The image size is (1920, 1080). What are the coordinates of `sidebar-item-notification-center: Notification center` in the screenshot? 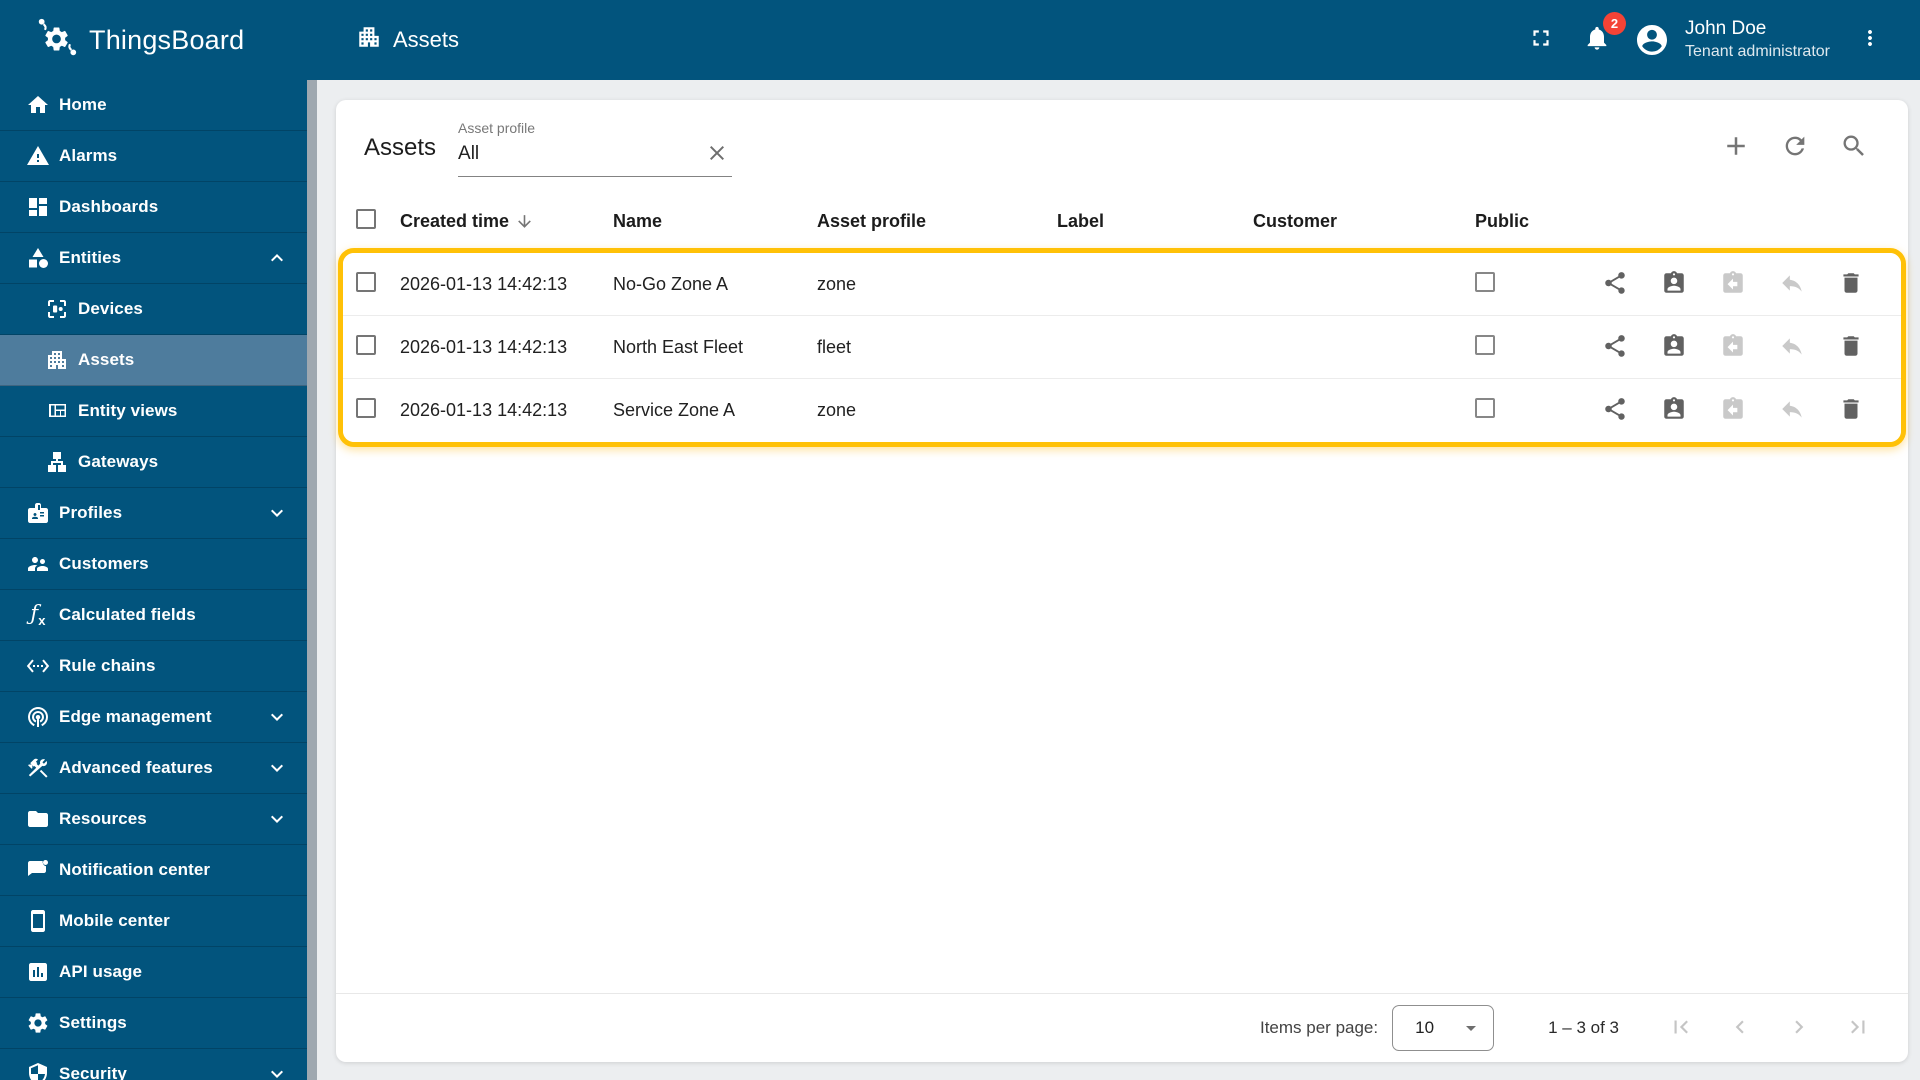 It's located at (153, 870).